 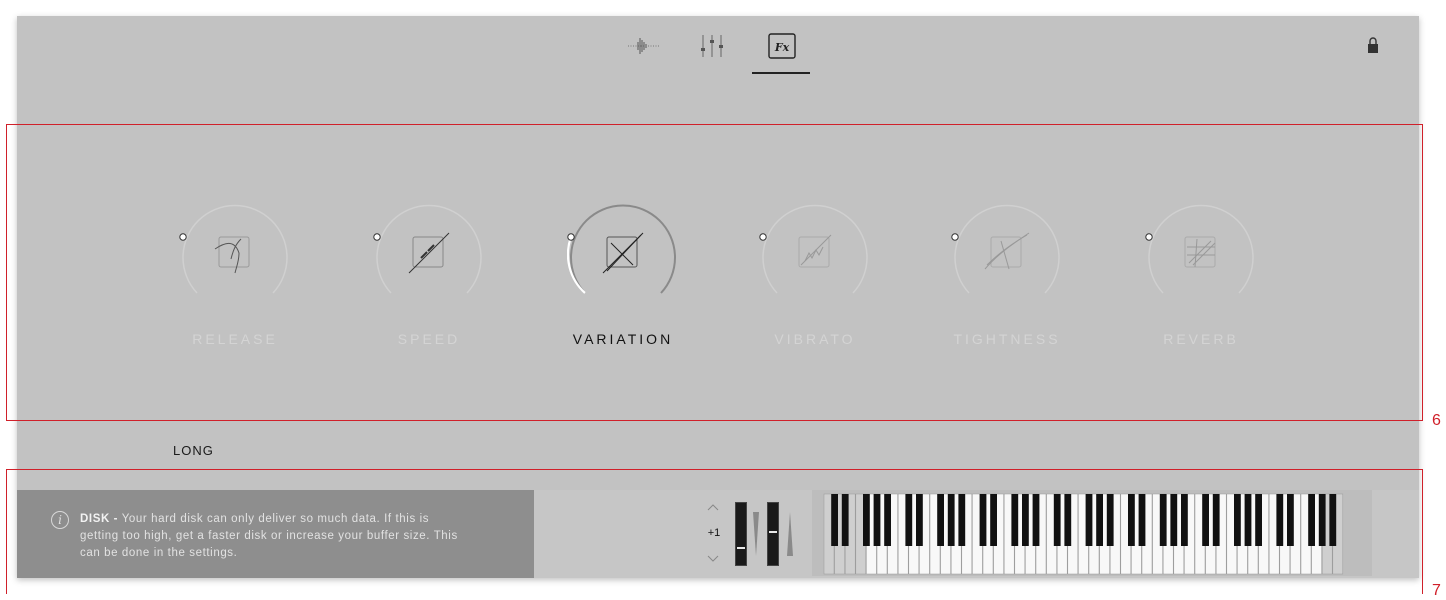 I want to click on octave-down-icon, so click(x=713, y=559).